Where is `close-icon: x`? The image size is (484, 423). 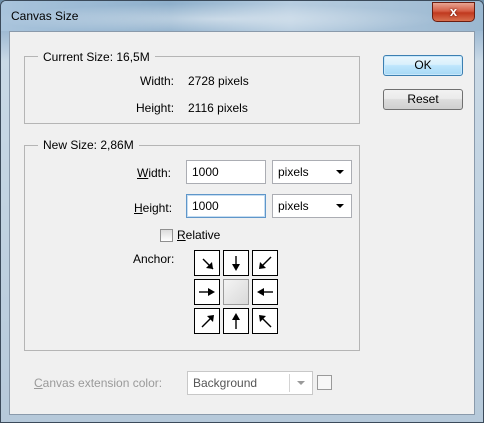
close-icon: x is located at coordinates (453, 11).